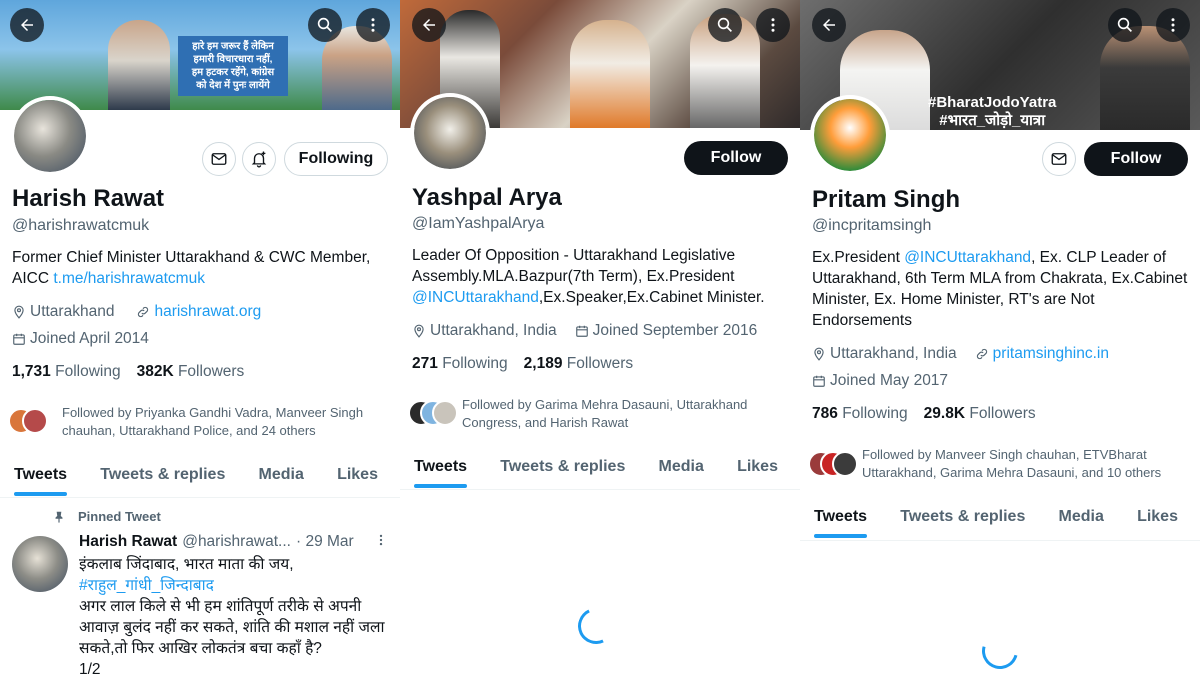 This screenshot has height=675, width=1200. I want to click on following-count-link: 271 Following, so click(460, 364).